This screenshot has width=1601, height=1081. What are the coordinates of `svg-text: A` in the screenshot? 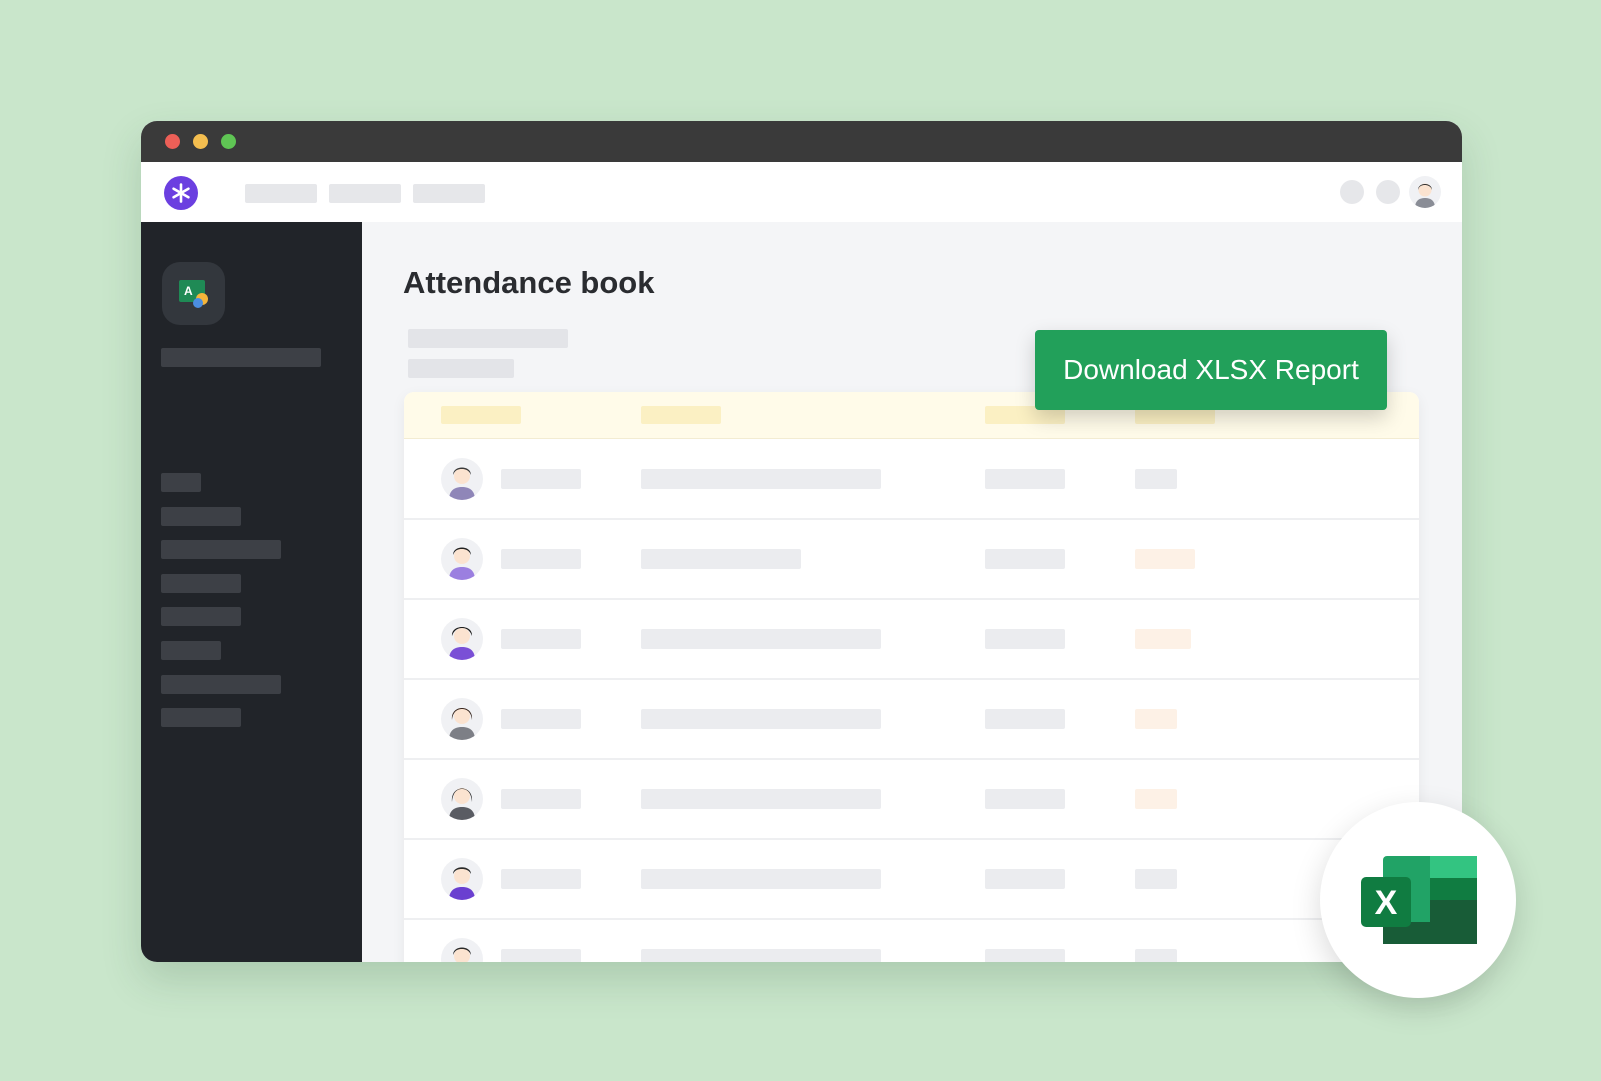 It's located at (188, 291).